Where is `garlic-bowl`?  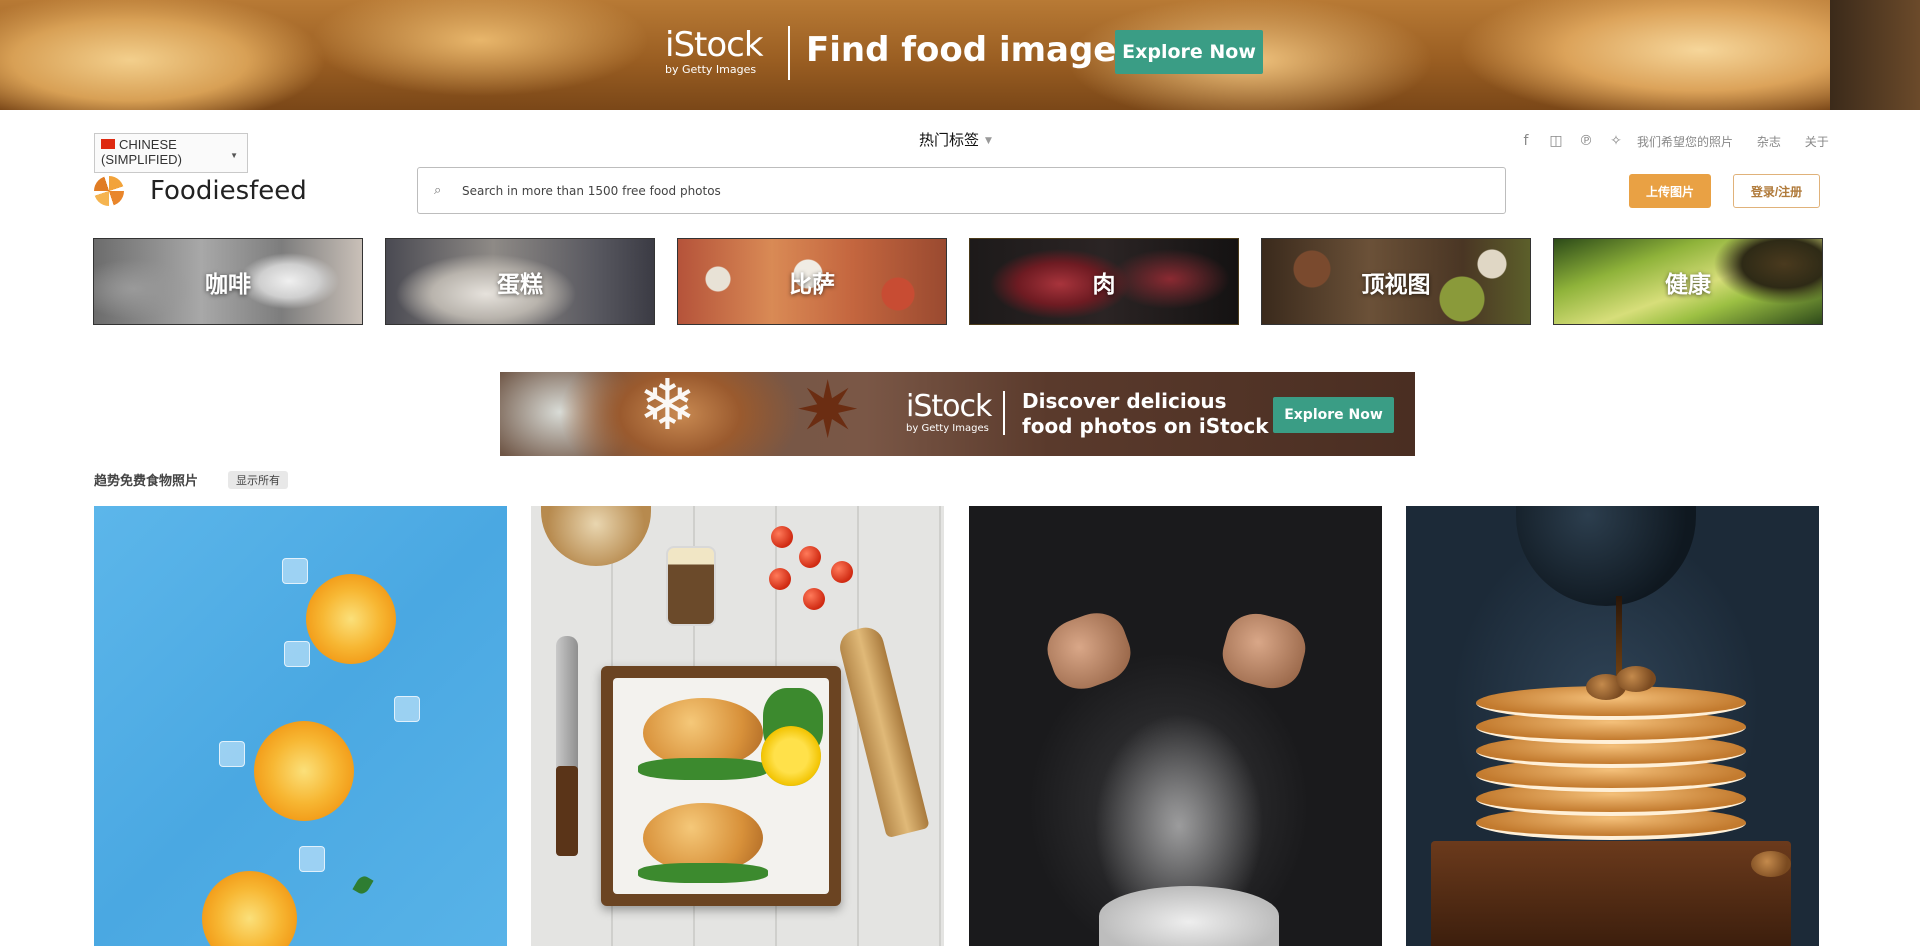 garlic-bowl is located at coordinates (596, 536).